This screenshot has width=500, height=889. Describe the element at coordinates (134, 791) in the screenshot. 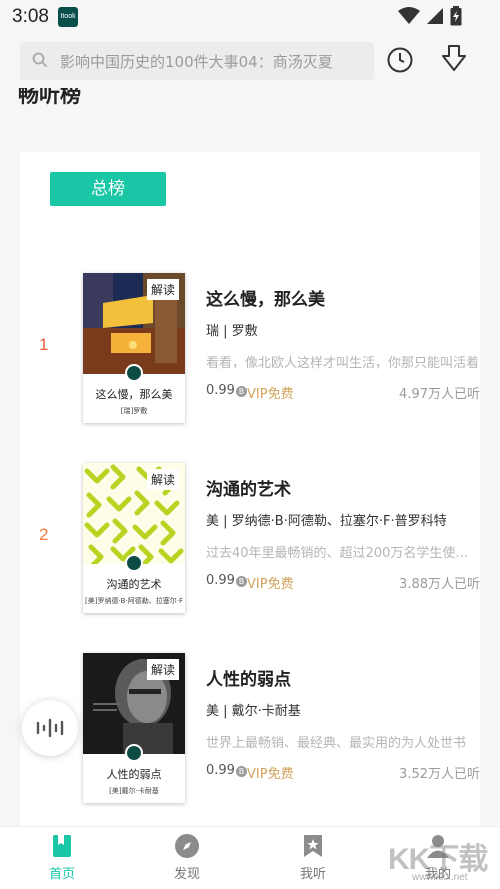

I see `cover-author: [美]戴尔·卡耐基` at that location.